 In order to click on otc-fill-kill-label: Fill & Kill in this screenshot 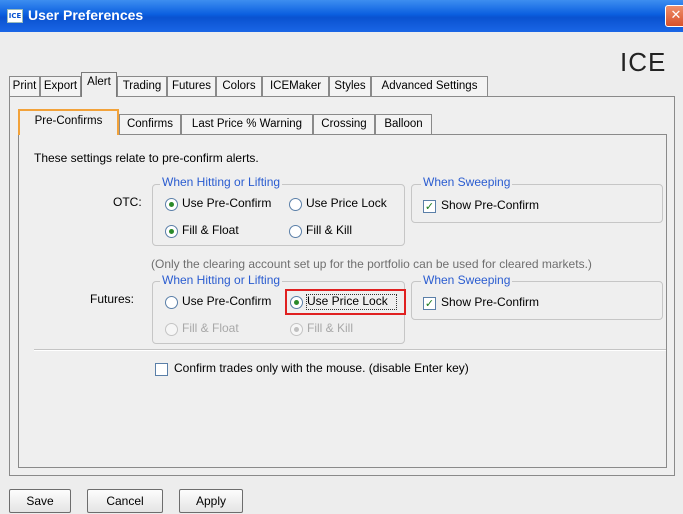, I will do `click(329, 230)`.